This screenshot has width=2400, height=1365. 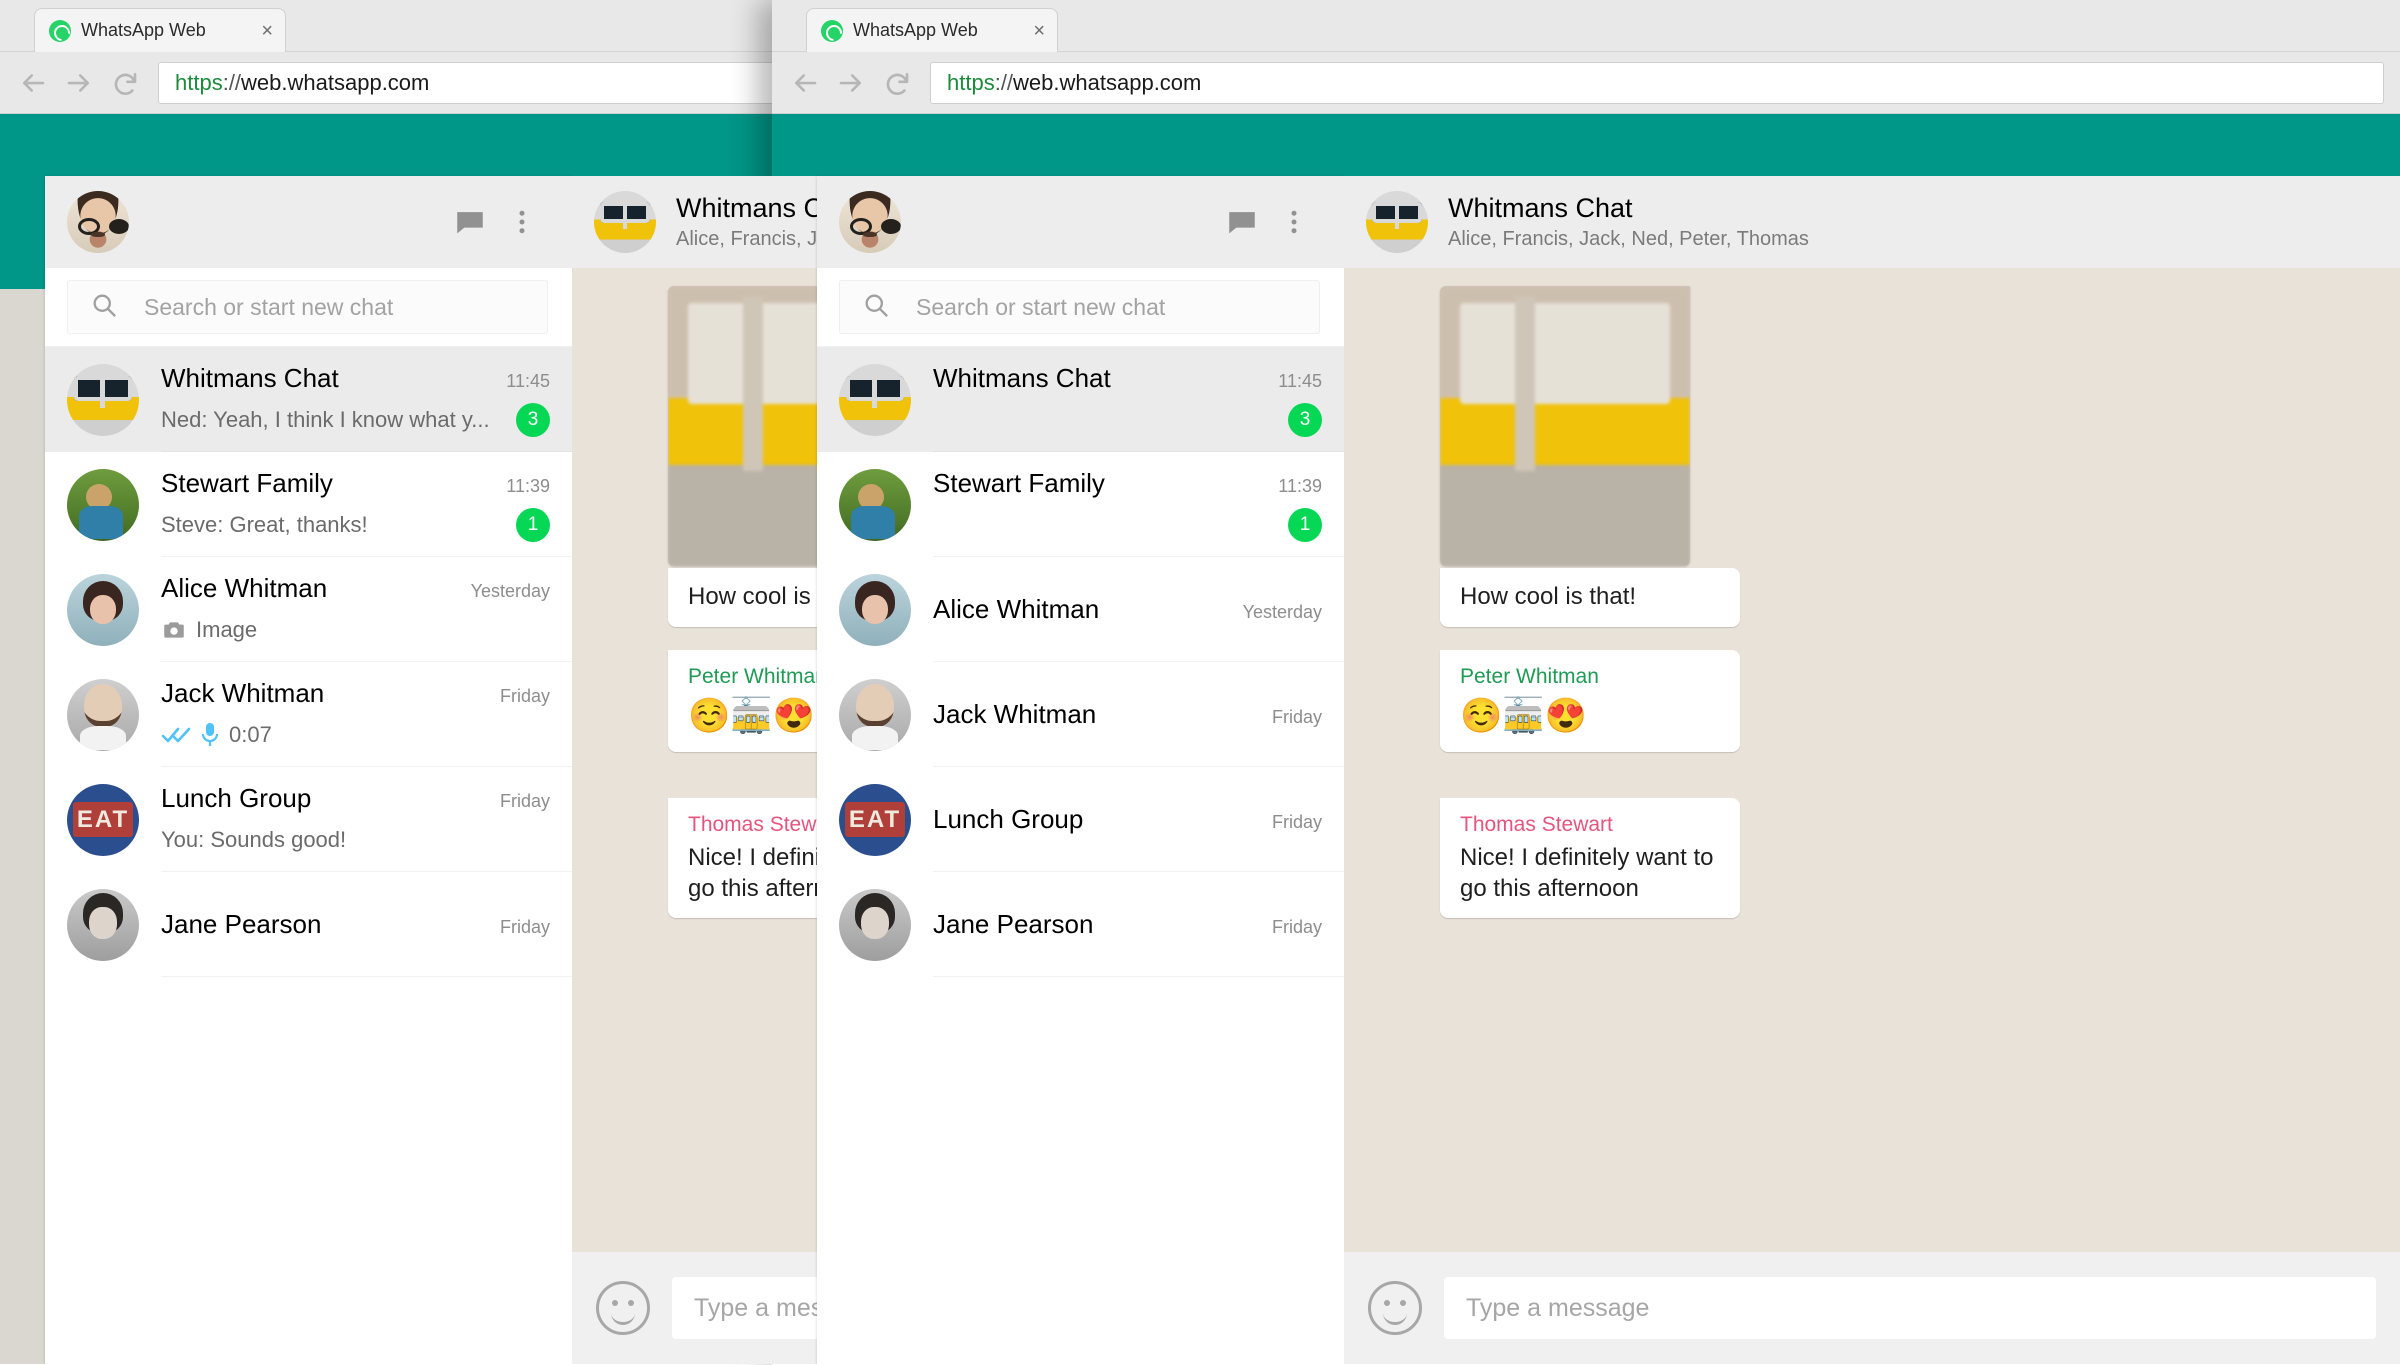 I want to click on message-text: ☺️🚋😍, so click(x=1524, y=715).